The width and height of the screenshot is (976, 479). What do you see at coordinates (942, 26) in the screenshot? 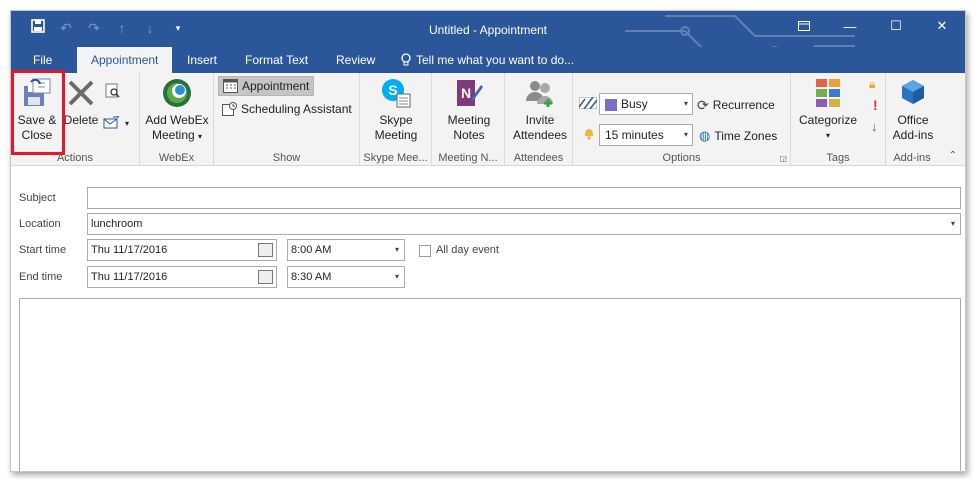
I see `close-icon: ✕` at bounding box center [942, 26].